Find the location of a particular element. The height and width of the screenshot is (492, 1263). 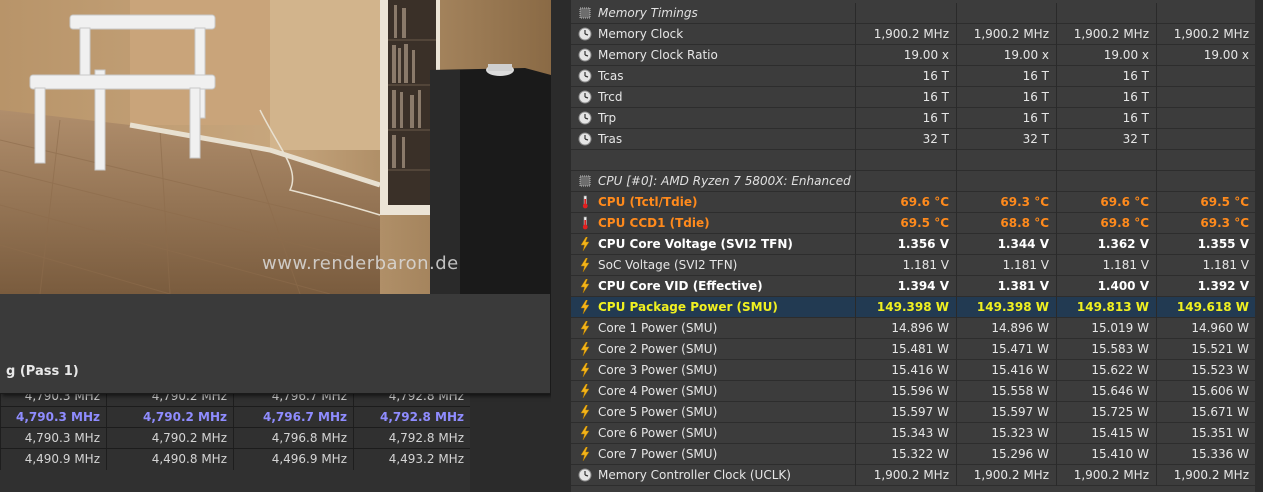

sensor-min-value: 68.8 °C is located at coordinates (1006, 223).